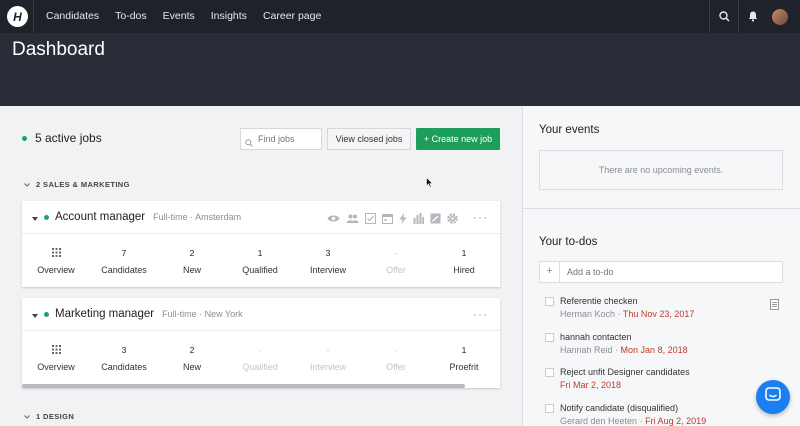  I want to click on nav-item-career-page: Career page, so click(292, 16).